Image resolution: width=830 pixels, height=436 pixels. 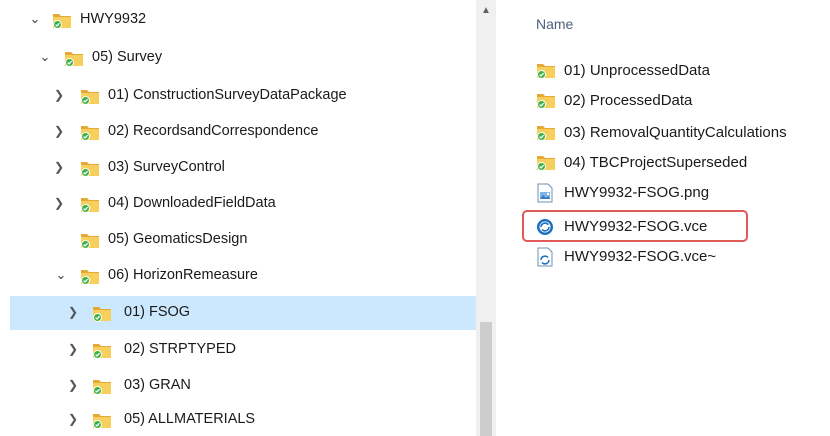 I want to click on scroll-up-arrow-icon: ▲, so click(x=486, y=11).